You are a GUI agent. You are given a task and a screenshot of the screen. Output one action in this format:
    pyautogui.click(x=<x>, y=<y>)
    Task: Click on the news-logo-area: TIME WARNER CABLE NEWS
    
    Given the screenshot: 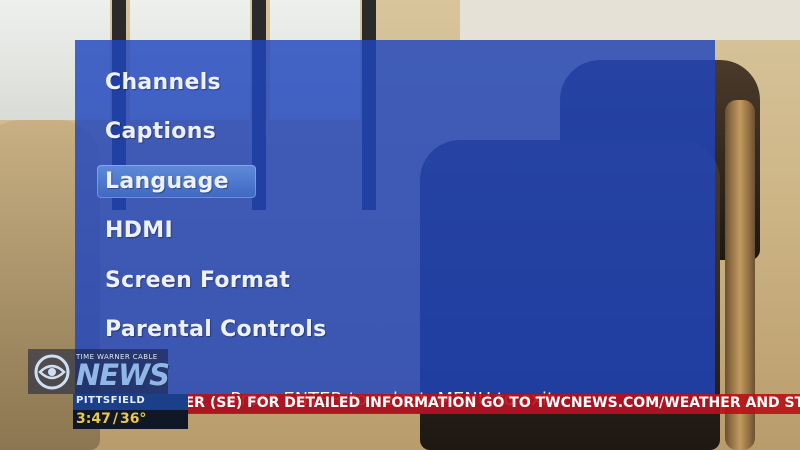 What is the action you would take?
    pyautogui.click(x=99, y=371)
    